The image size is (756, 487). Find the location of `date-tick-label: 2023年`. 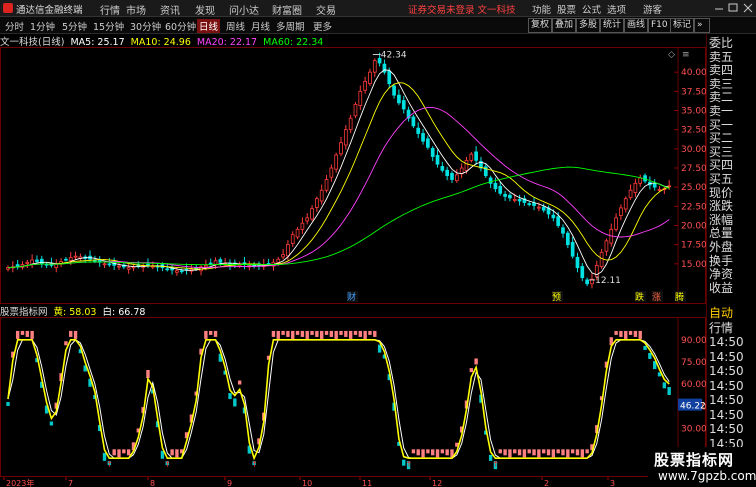

date-tick-label: 2023年 is located at coordinates (20, 482).